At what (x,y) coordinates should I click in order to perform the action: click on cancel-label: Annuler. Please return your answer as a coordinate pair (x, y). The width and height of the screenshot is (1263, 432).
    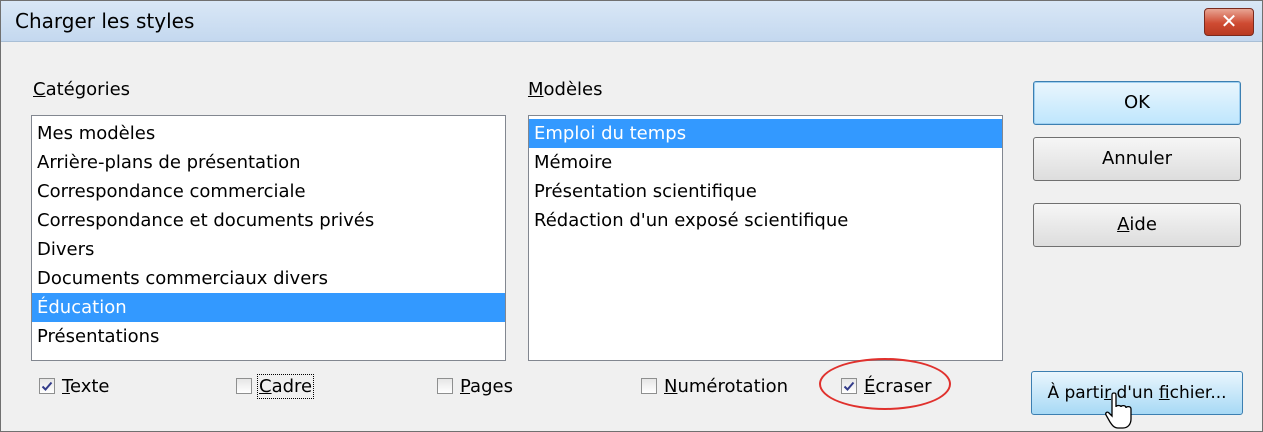
    Looking at the image, I should click on (1136, 158).